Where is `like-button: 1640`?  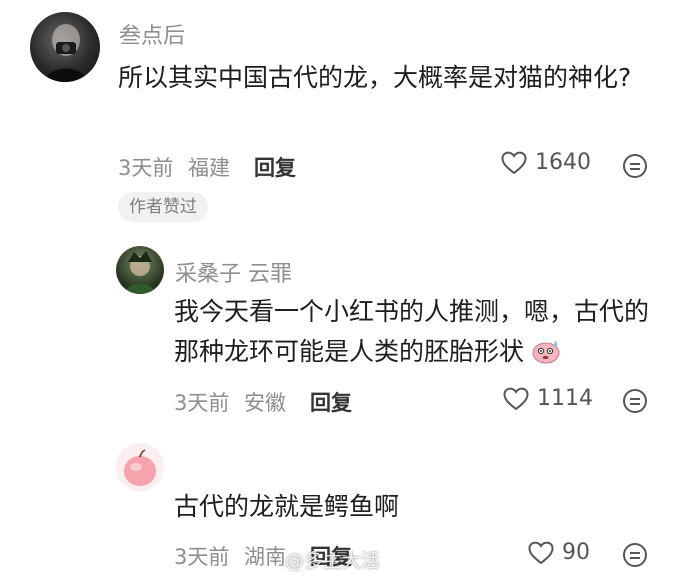 like-button: 1640 is located at coordinates (546, 162).